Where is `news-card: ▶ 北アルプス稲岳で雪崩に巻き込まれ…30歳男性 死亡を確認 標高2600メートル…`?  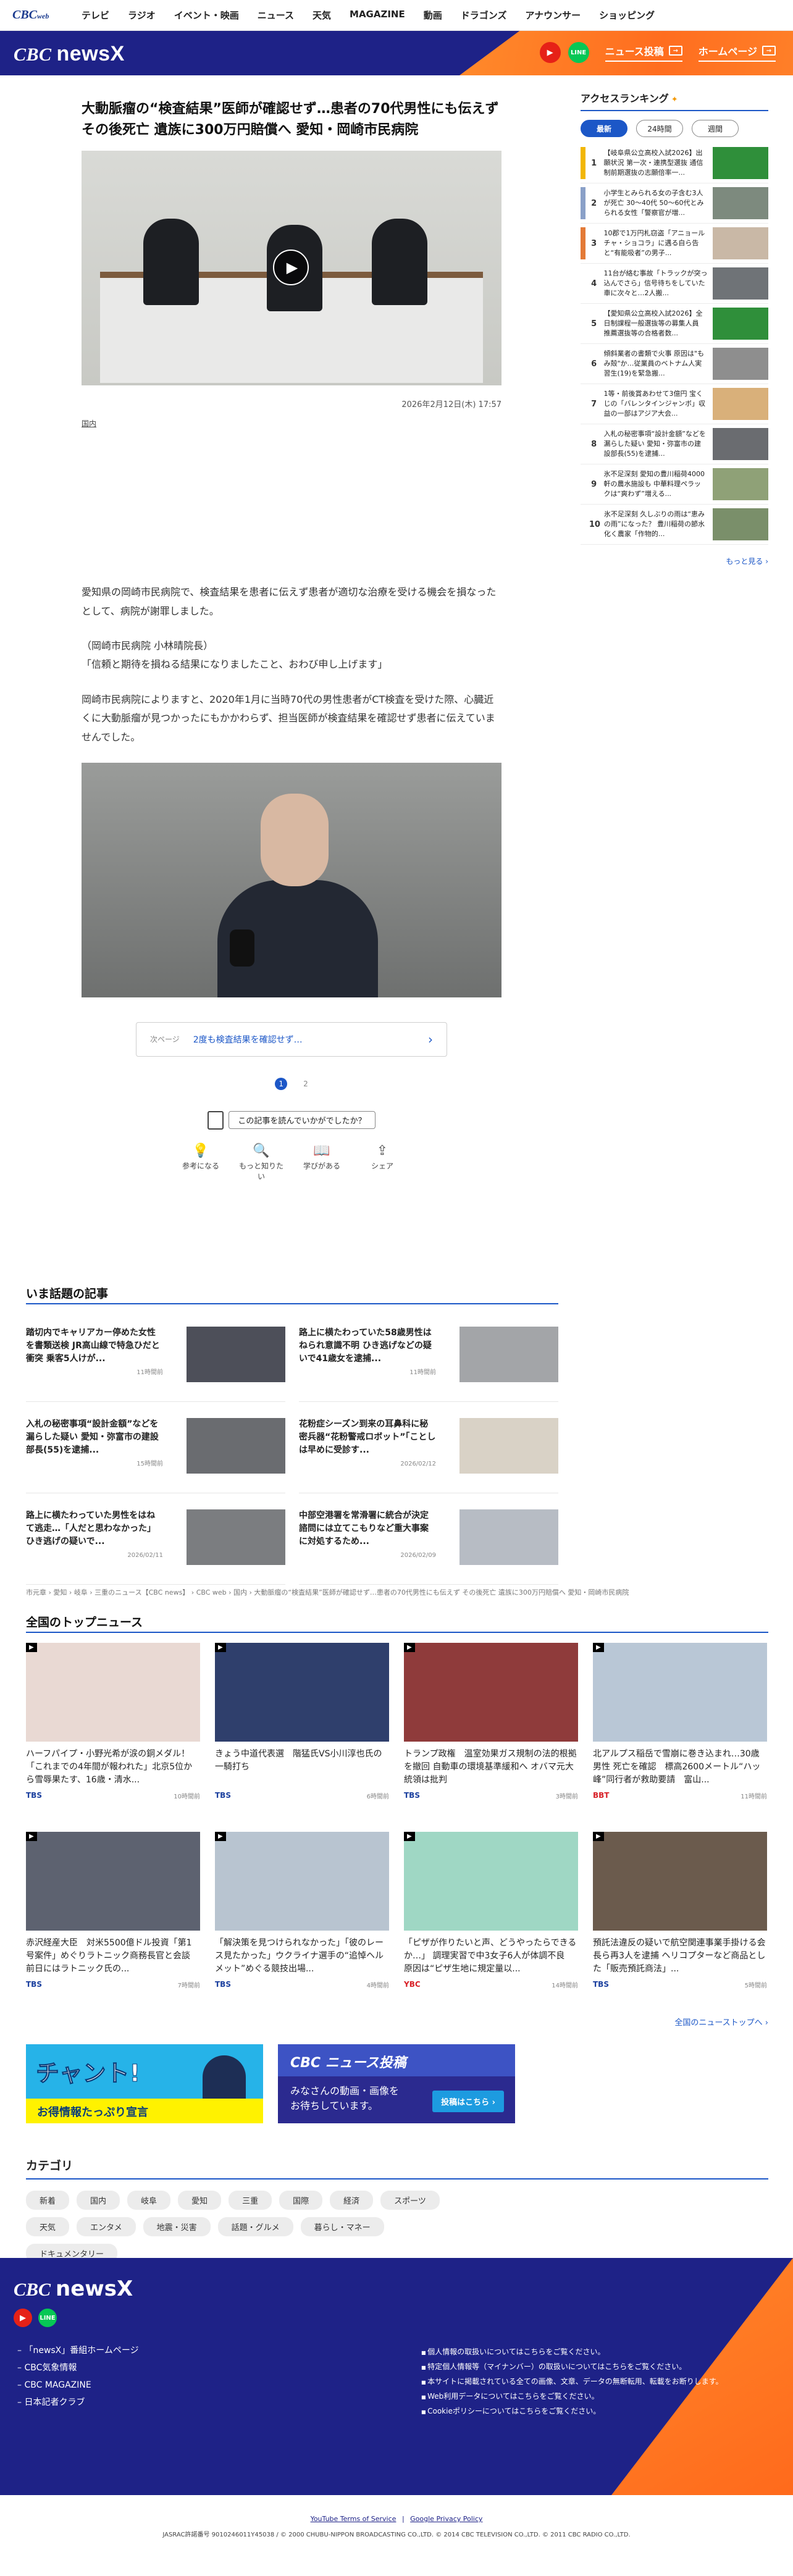
news-card: ▶ 北アルプス稲岳で雪崩に巻き込まれ…30歳男性 死亡を確認 標高2600メートル… is located at coordinates (680, 1730).